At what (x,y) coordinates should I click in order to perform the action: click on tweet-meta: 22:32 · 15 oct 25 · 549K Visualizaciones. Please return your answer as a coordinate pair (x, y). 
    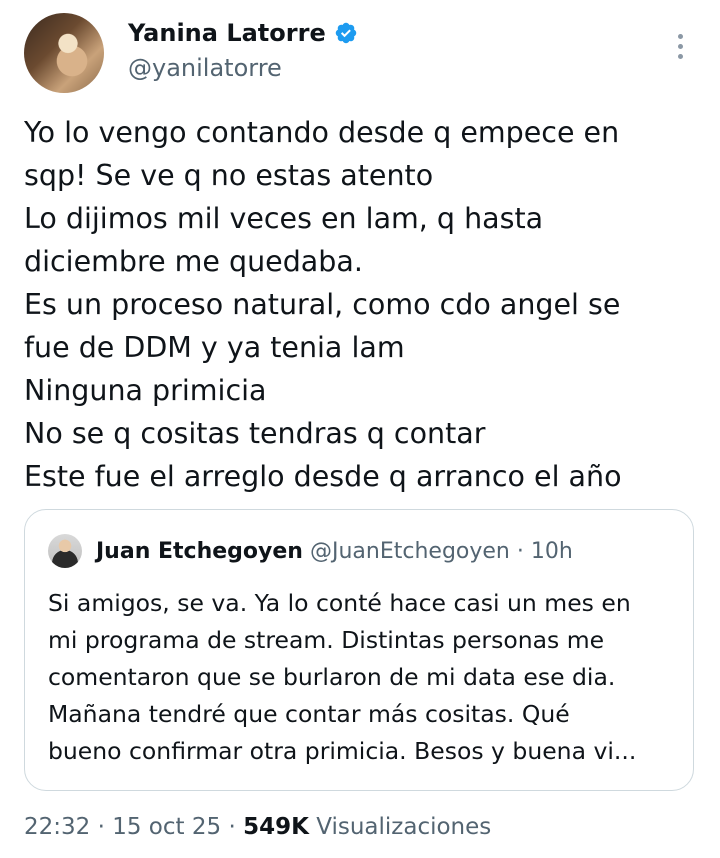
    Looking at the image, I should click on (257, 827).